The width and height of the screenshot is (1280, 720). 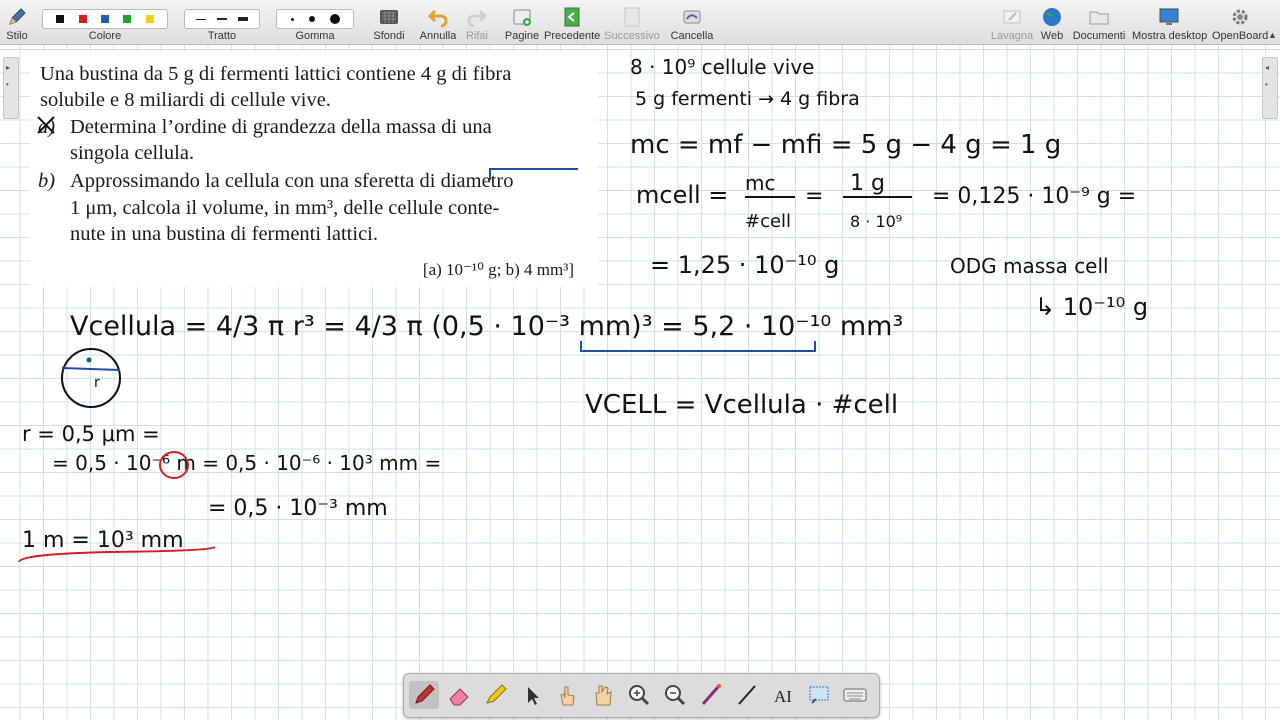 What do you see at coordinates (760, 183) in the screenshot?
I see `note-frac1-num: mc` at bounding box center [760, 183].